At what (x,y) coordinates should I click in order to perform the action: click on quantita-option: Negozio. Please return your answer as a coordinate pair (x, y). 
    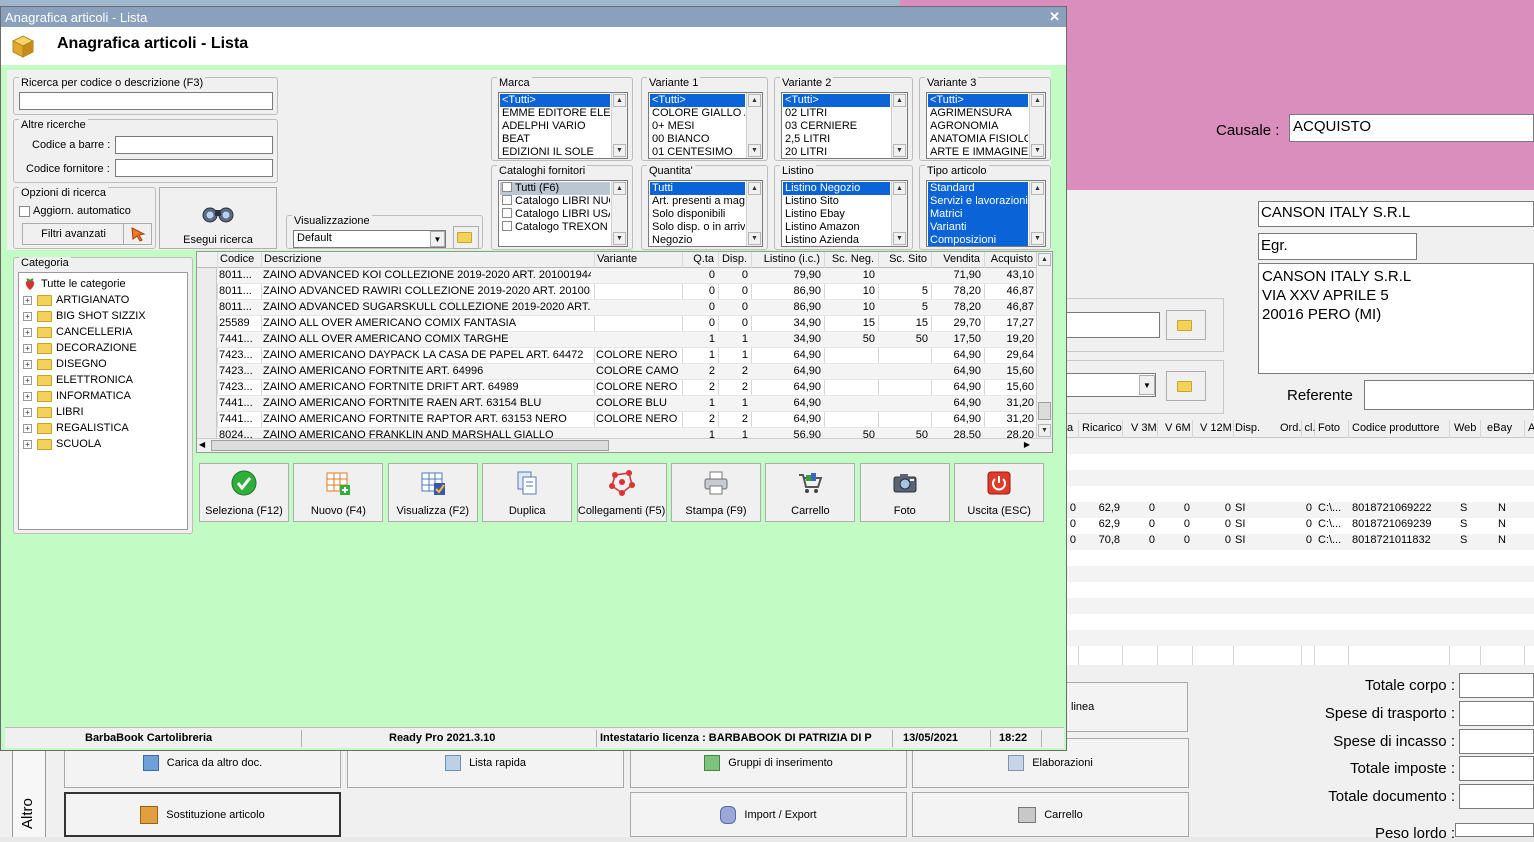
    Looking at the image, I should click on (697, 240).